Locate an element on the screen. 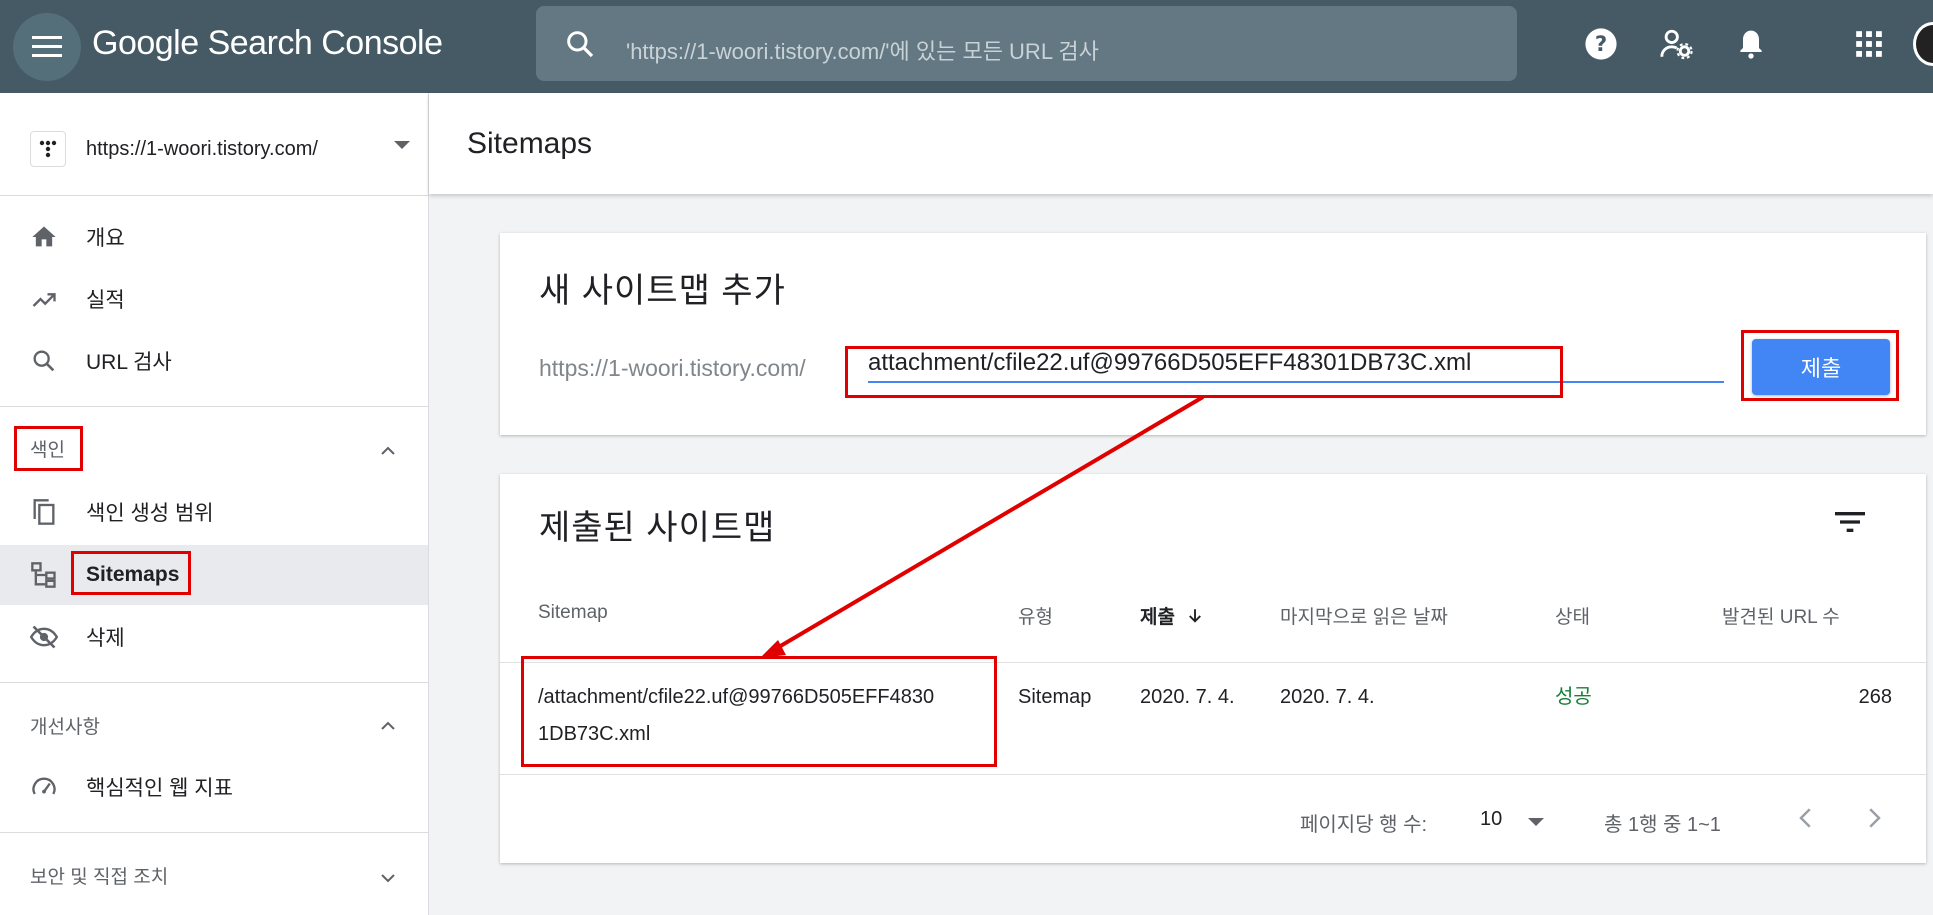  hamburger-menu-icon is located at coordinates (47, 46).